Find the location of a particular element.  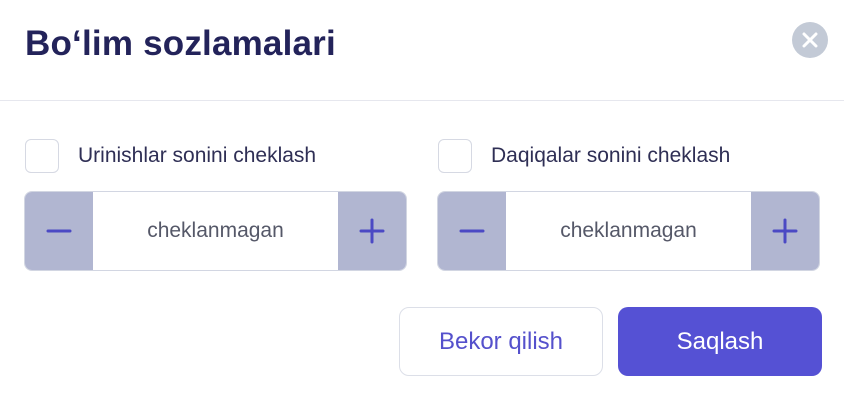

cancel-button: Bekor qilish is located at coordinates (501, 341).